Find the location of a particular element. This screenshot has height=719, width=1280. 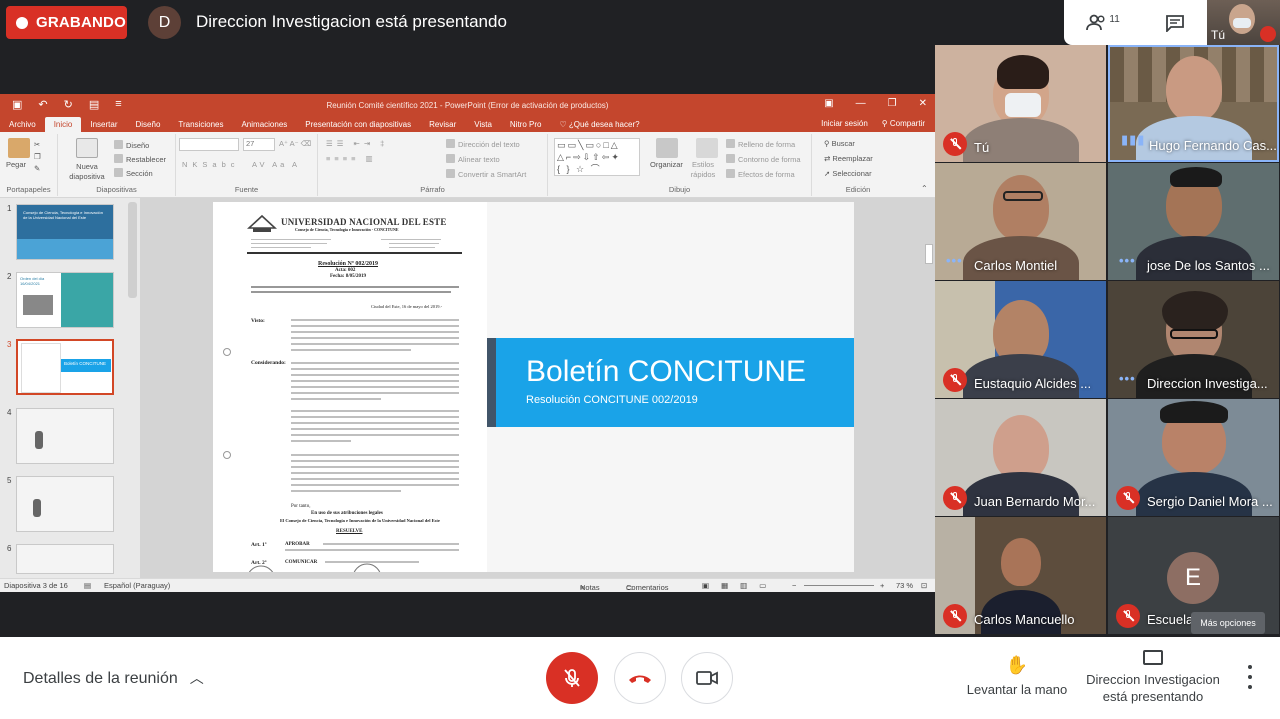

font-grow-icon: A⁺ A⁻ ⌫ is located at coordinates (295, 143).